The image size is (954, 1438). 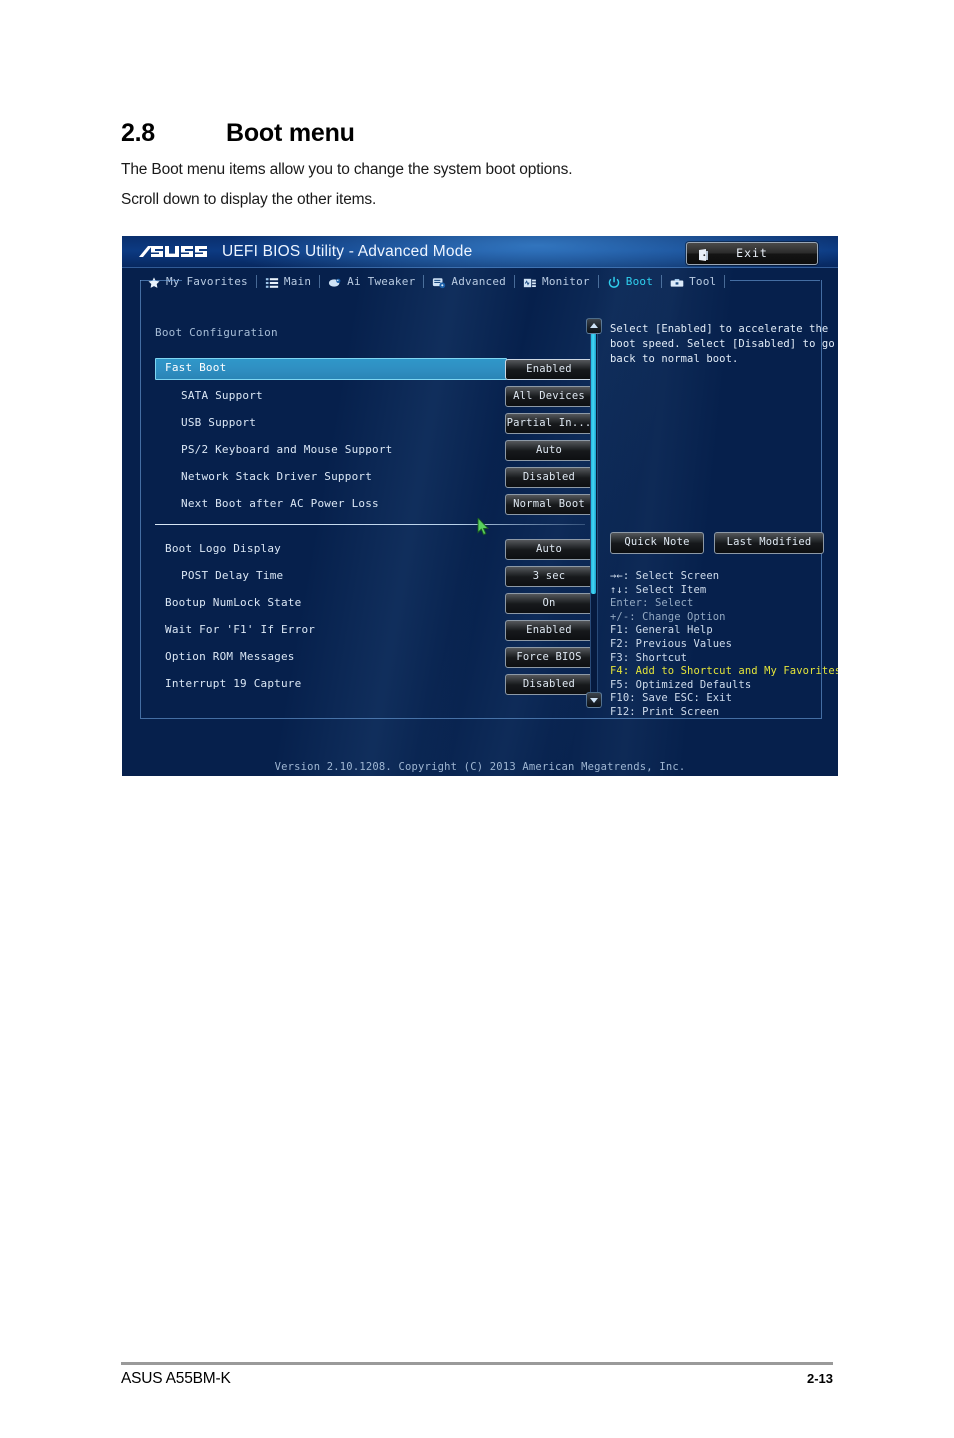 I want to click on setting-value-label: Normal Boot, so click(x=549, y=504).